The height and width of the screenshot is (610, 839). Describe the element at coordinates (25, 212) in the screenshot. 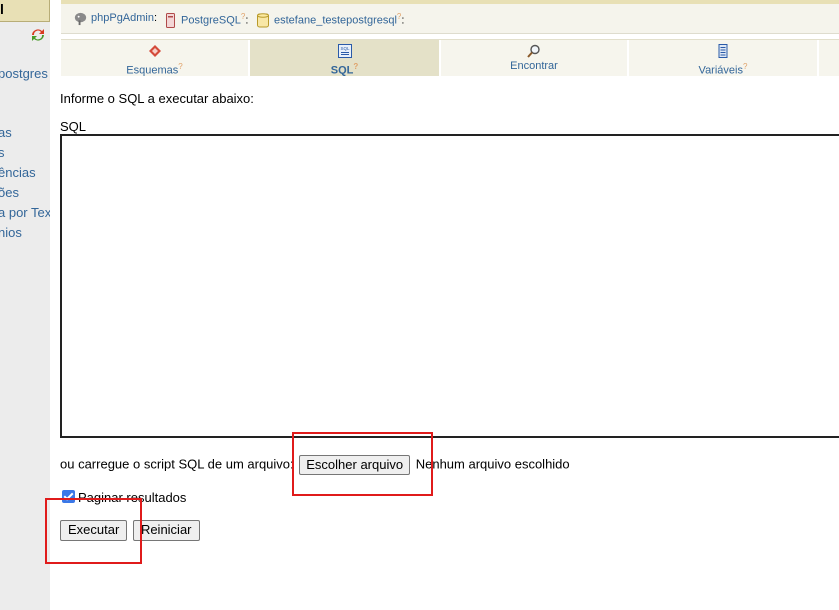

I see `sidebar-item-fulltext-search: a por Tex` at that location.